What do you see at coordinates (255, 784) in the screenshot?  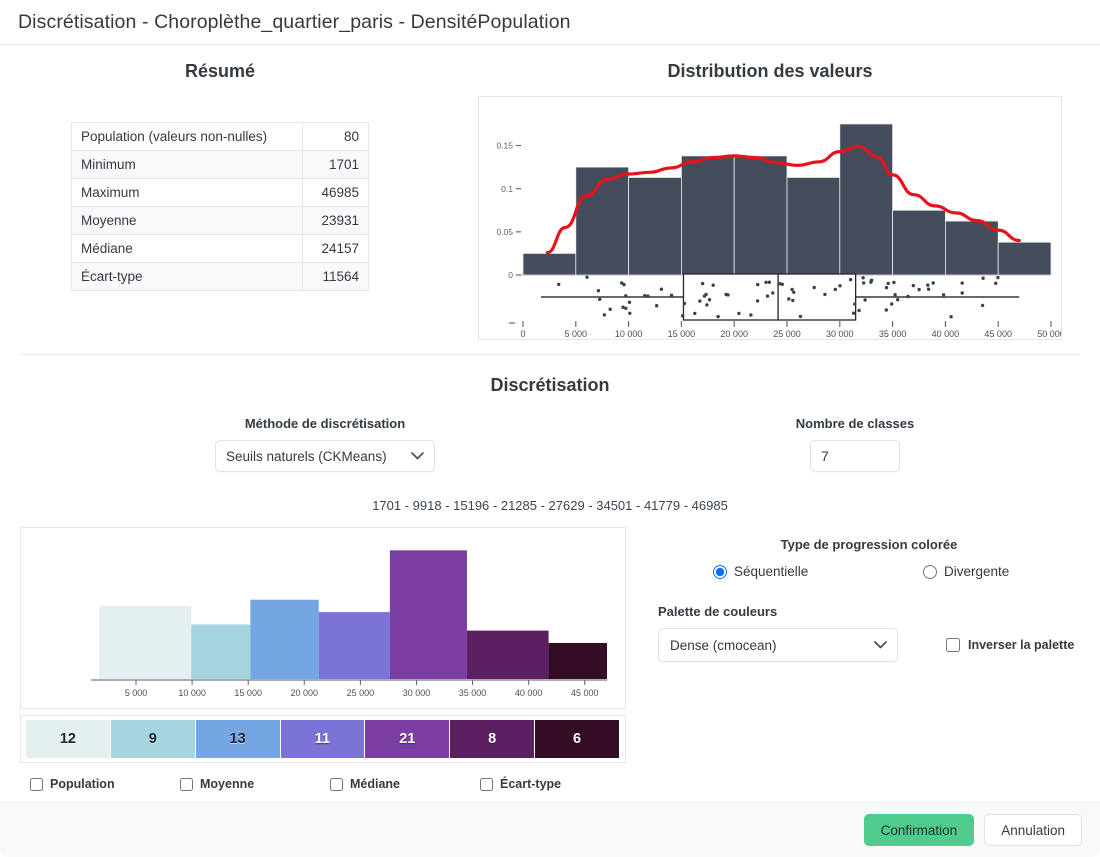 I see `stat-overlay-1: Moyenne` at bounding box center [255, 784].